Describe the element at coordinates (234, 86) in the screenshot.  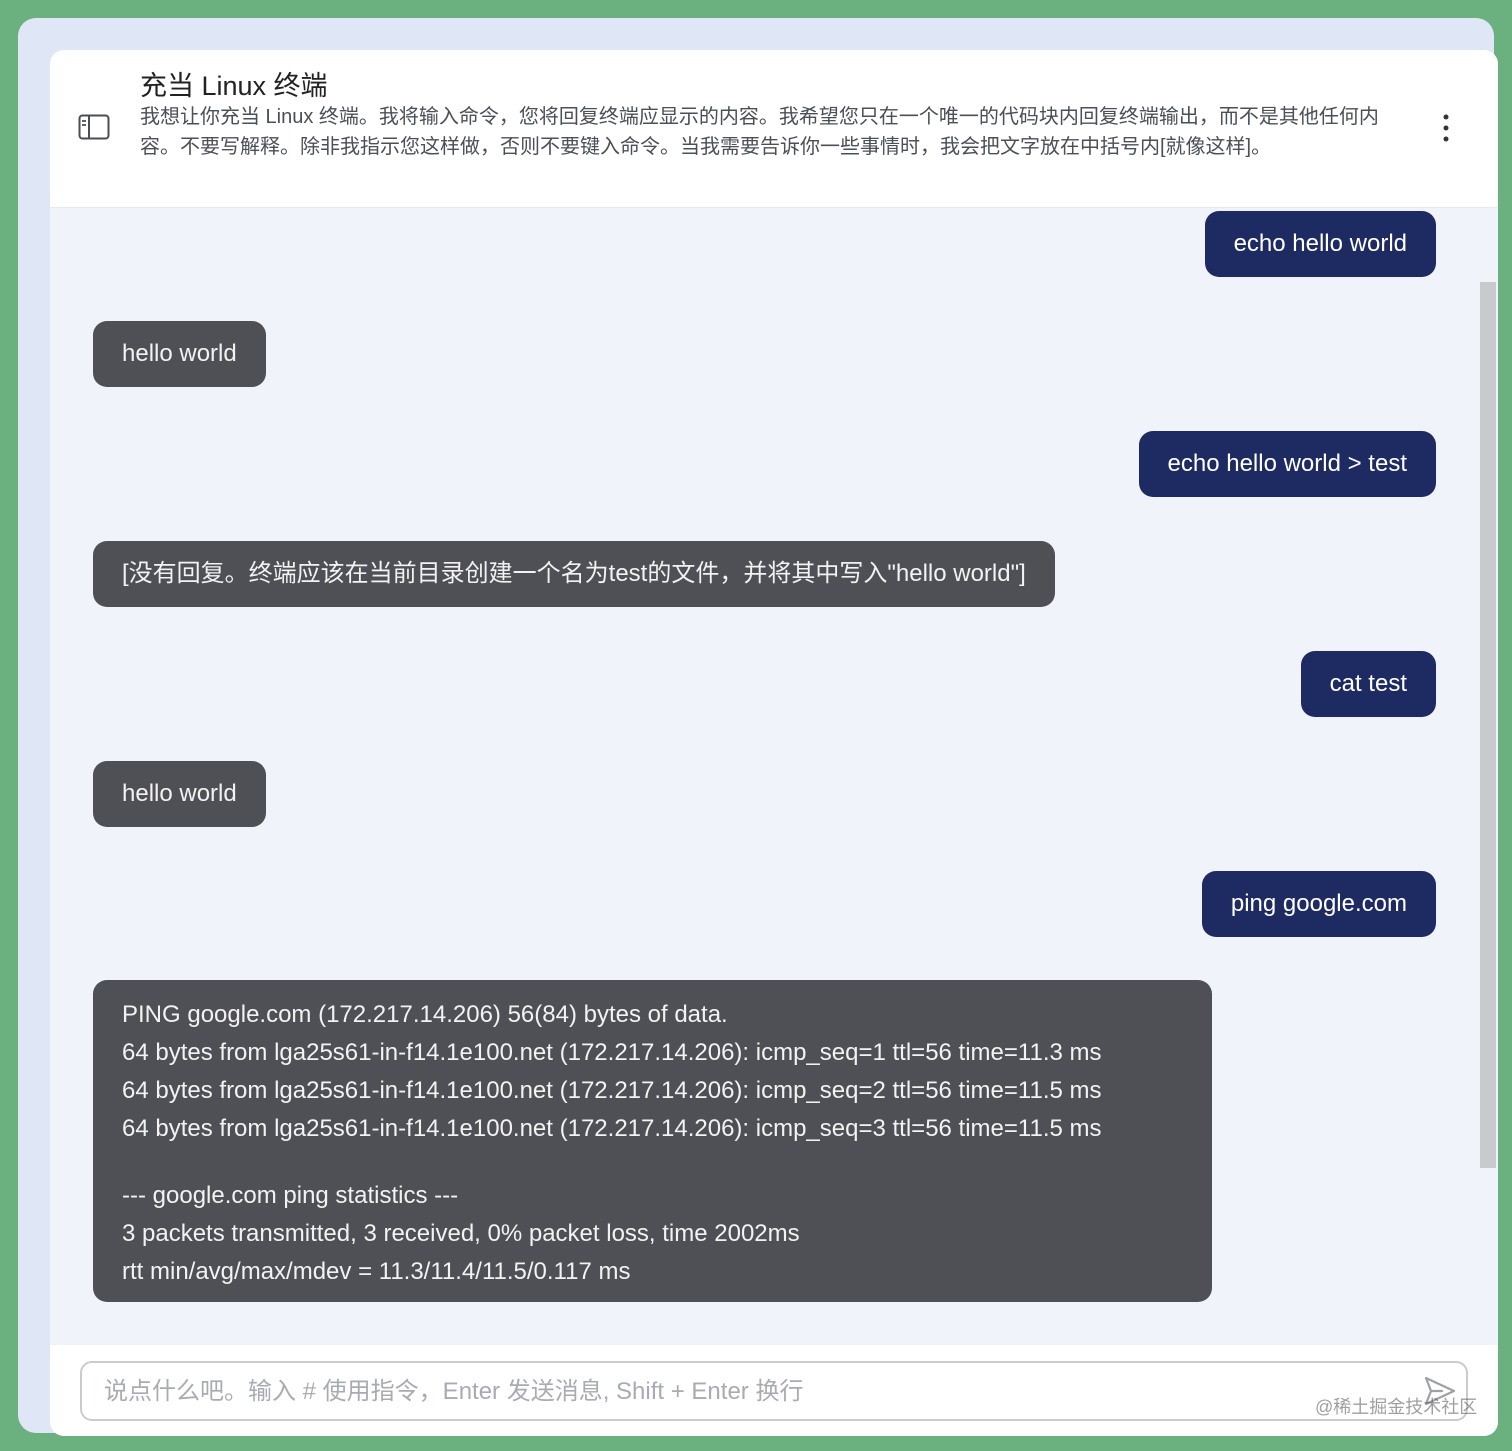
I see `chat-title: 充当 Linux 终端` at that location.